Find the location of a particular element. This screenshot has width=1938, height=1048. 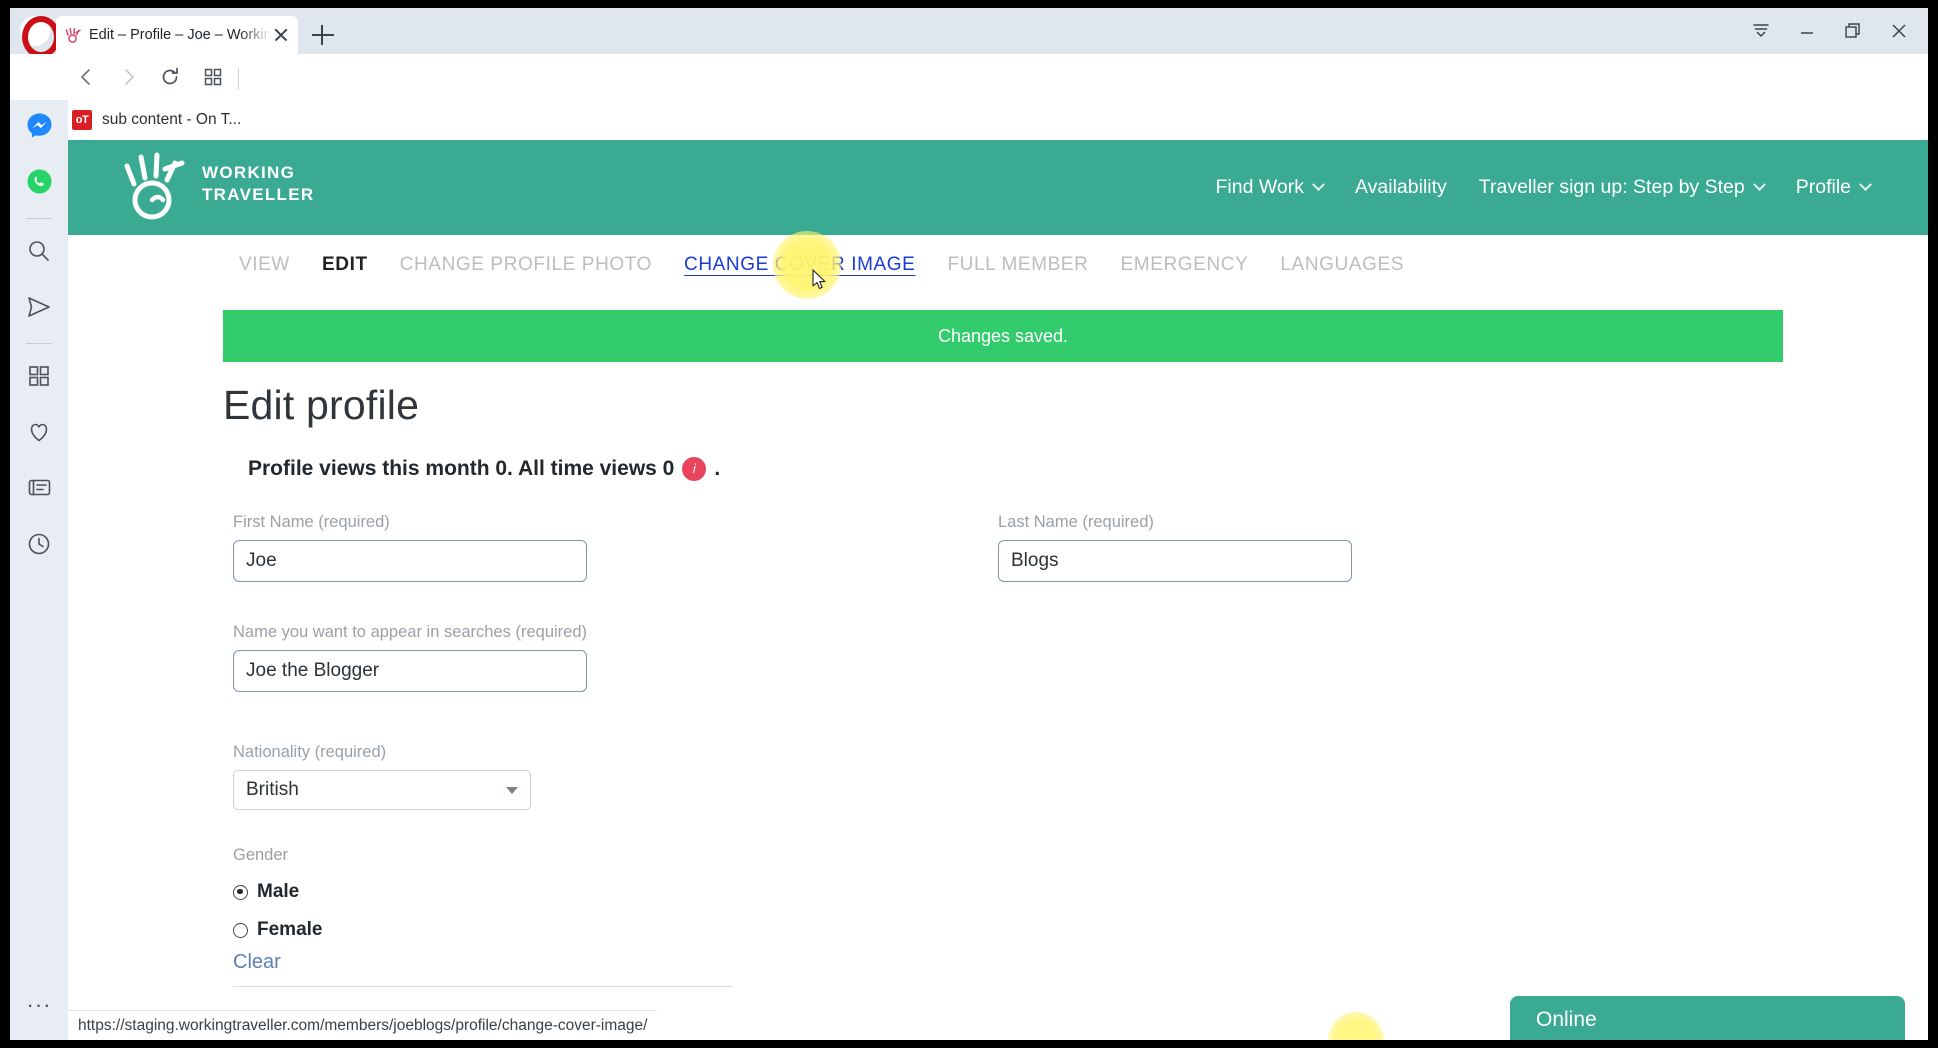

history-clock-icon is located at coordinates (39, 546).